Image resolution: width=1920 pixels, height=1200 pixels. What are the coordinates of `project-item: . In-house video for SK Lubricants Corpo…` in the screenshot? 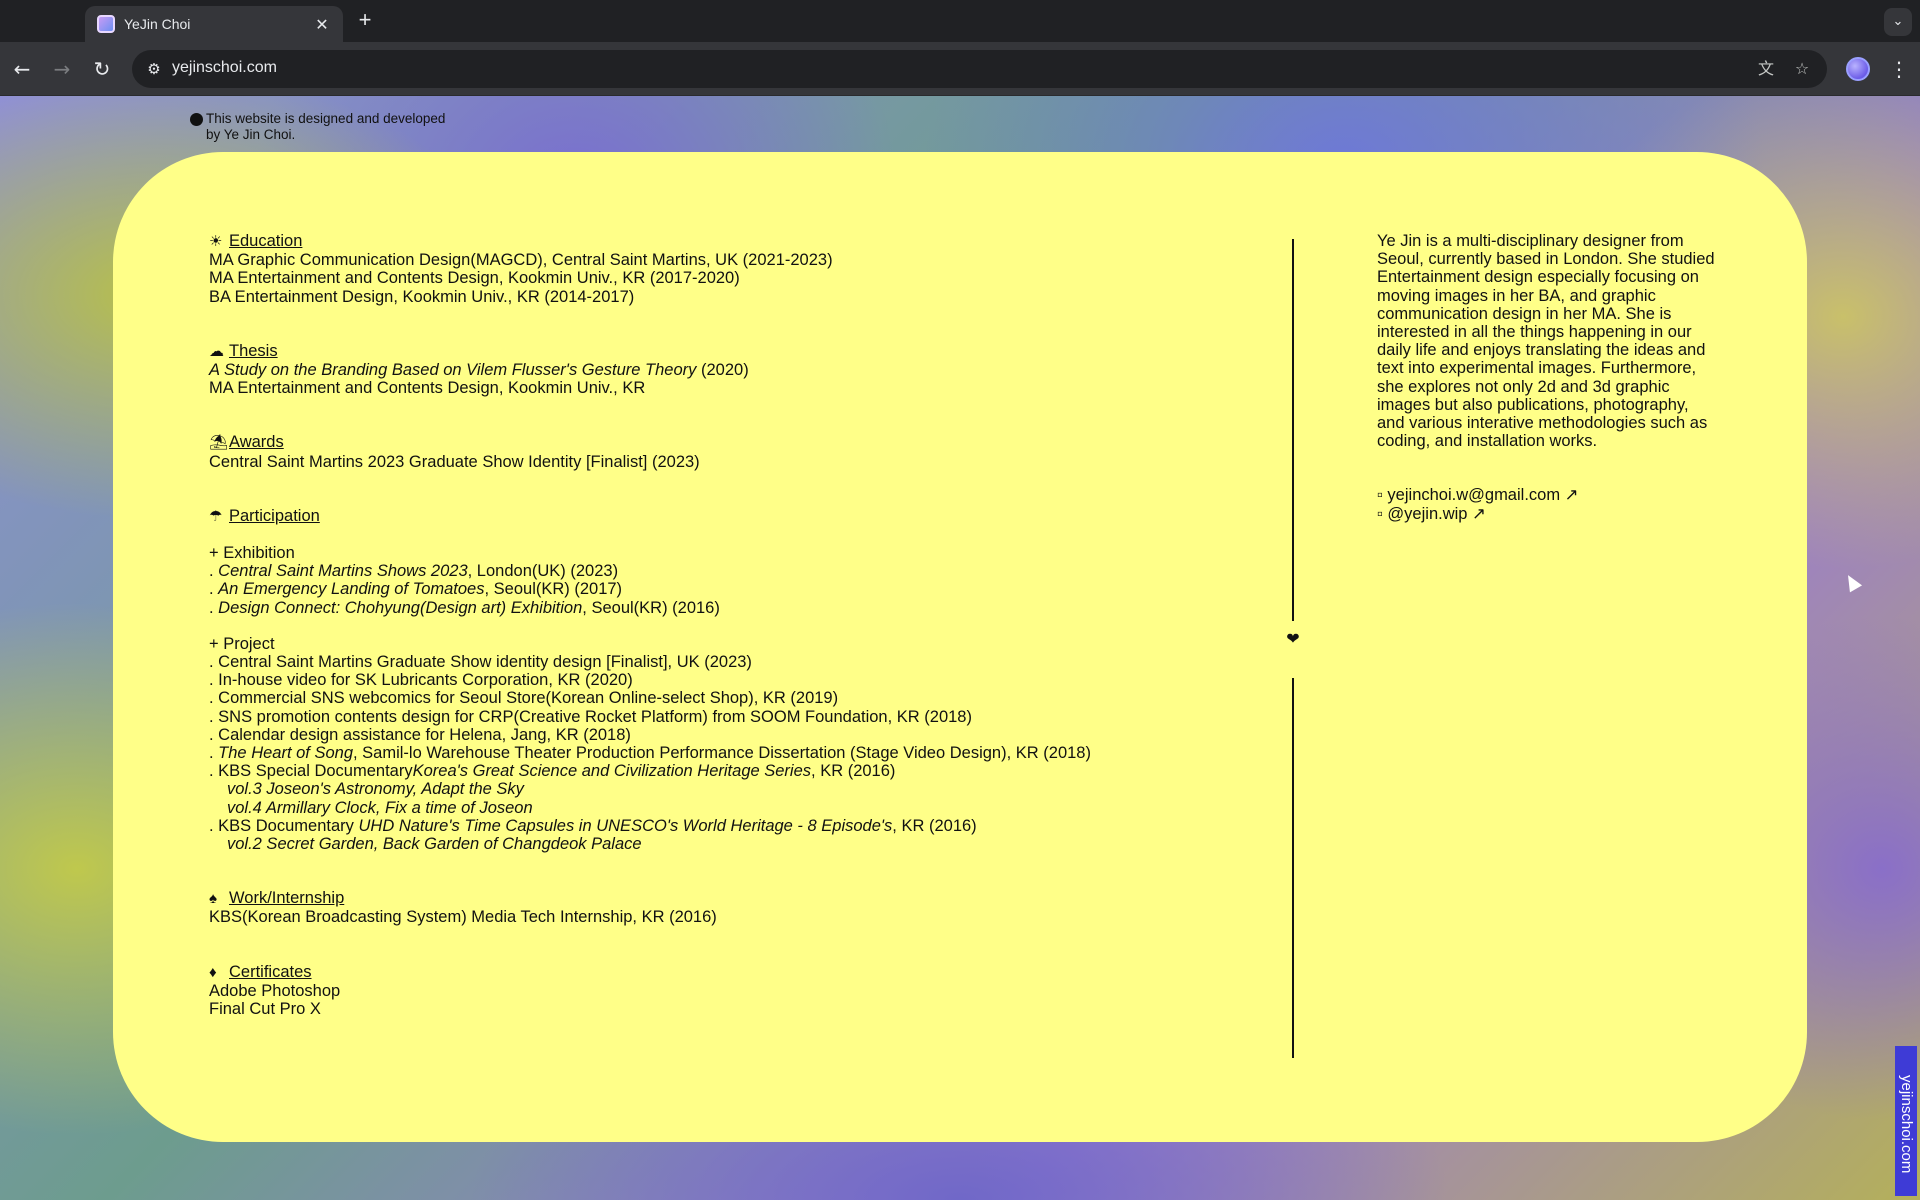 It's located at (421, 680).